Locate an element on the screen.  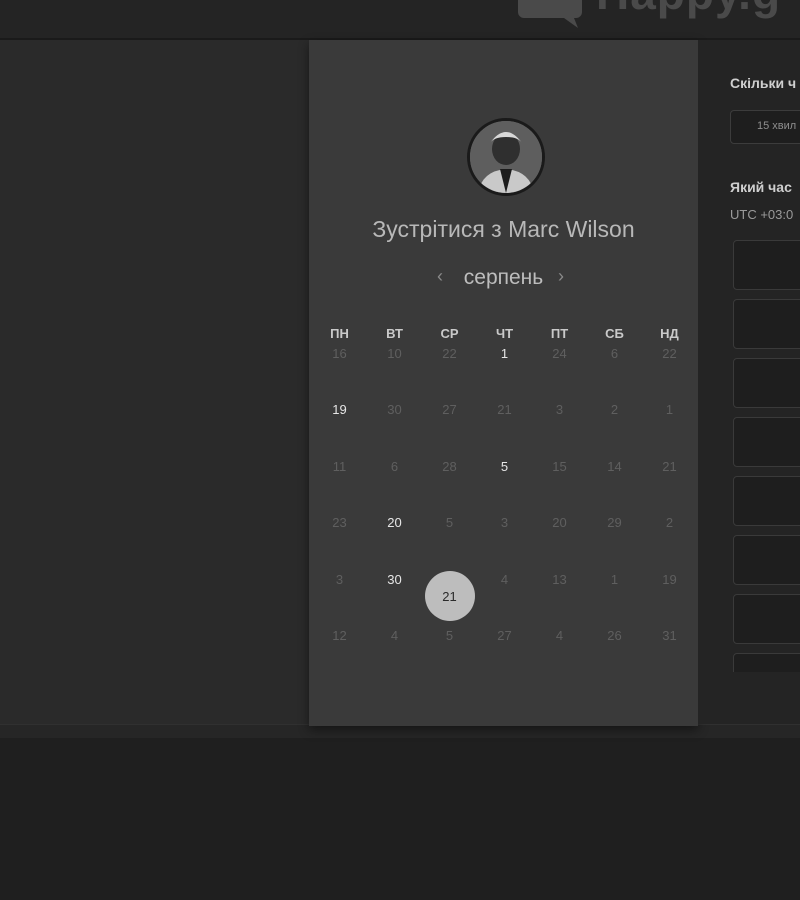
day-number: 27 is located at coordinates (504, 635).